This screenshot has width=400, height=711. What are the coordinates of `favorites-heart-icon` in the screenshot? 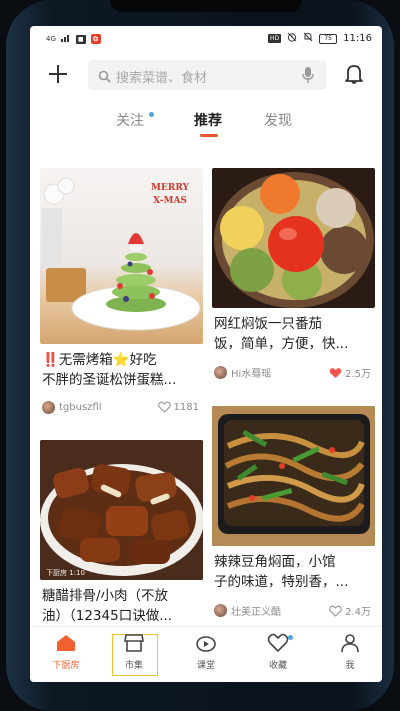 It's located at (278, 643).